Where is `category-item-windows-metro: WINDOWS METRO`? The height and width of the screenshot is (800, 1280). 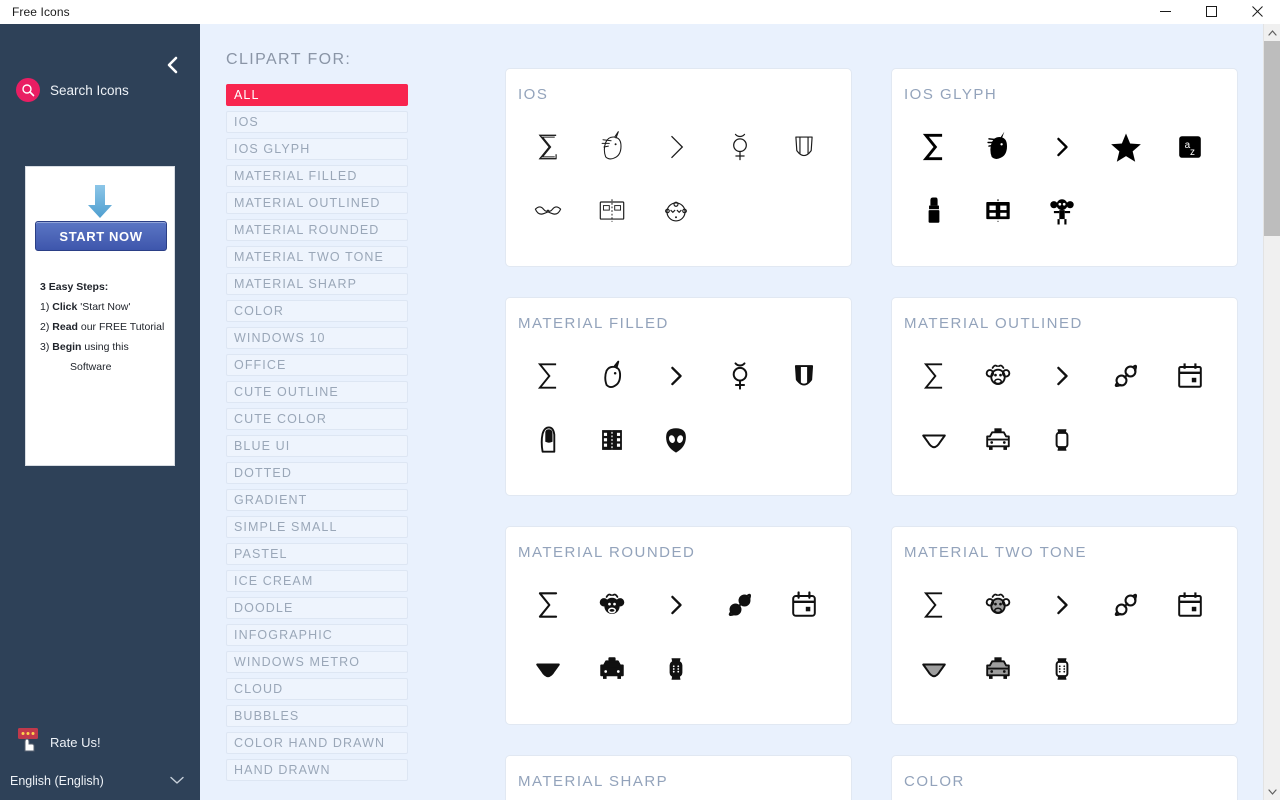 category-item-windows-metro: WINDOWS METRO is located at coordinates (317, 662).